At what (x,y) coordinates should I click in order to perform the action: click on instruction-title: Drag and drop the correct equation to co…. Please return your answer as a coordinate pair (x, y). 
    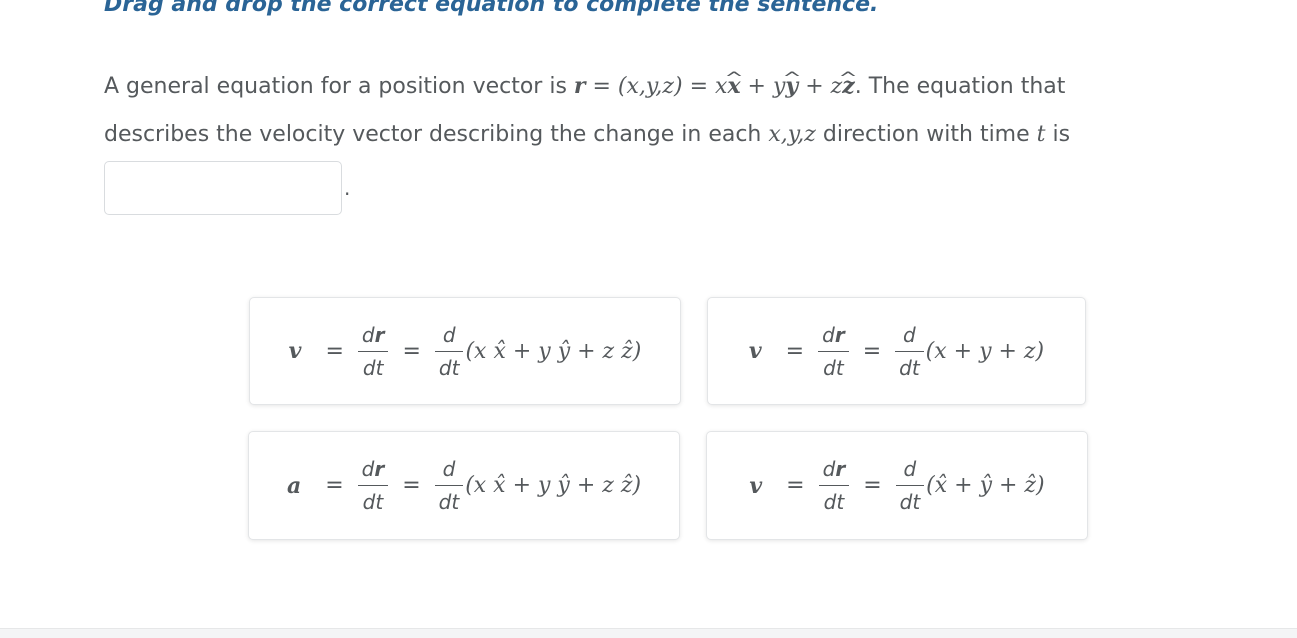
    Looking at the image, I should click on (491, 8).